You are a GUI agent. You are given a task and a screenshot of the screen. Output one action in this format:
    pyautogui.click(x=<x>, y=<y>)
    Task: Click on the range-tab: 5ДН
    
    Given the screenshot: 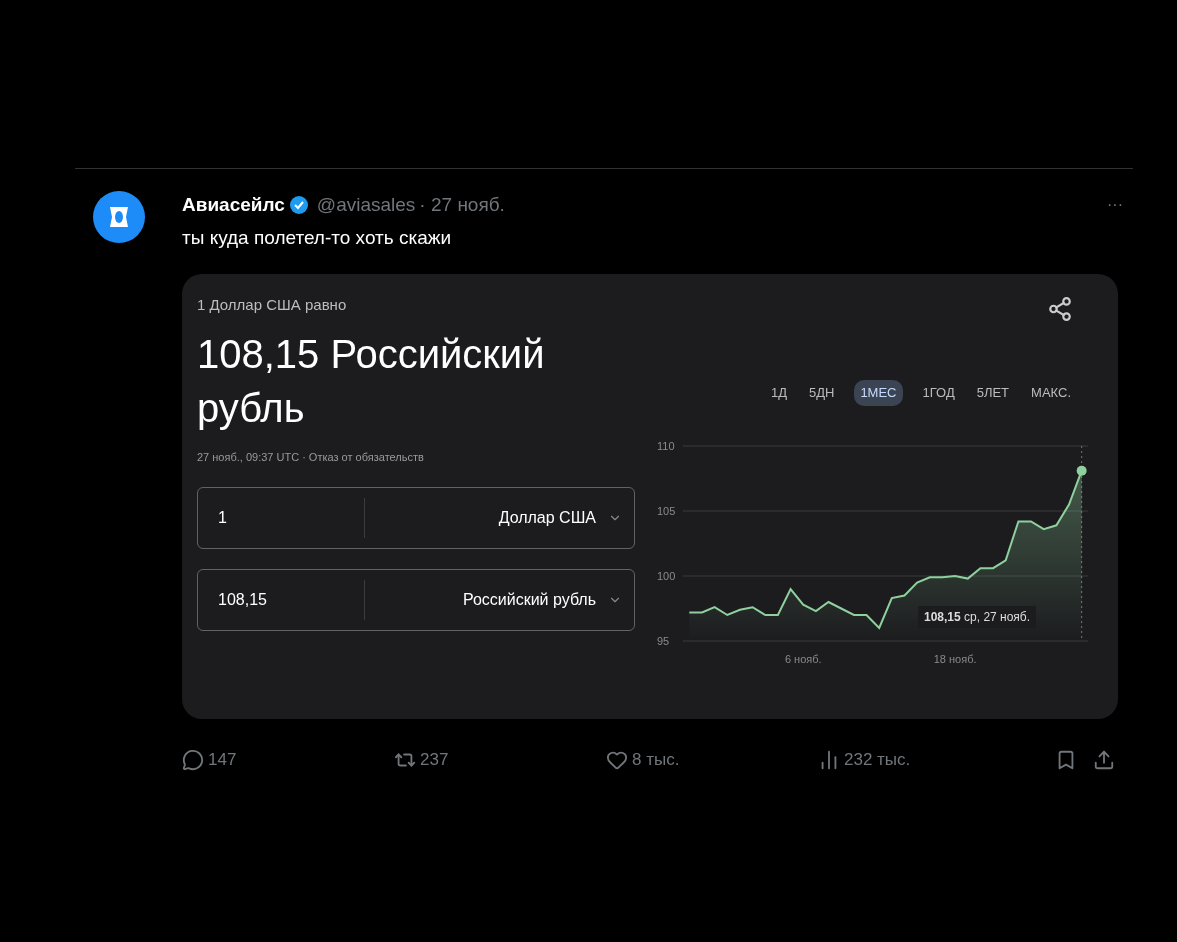 What is the action you would take?
    pyautogui.click(x=821, y=393)
    